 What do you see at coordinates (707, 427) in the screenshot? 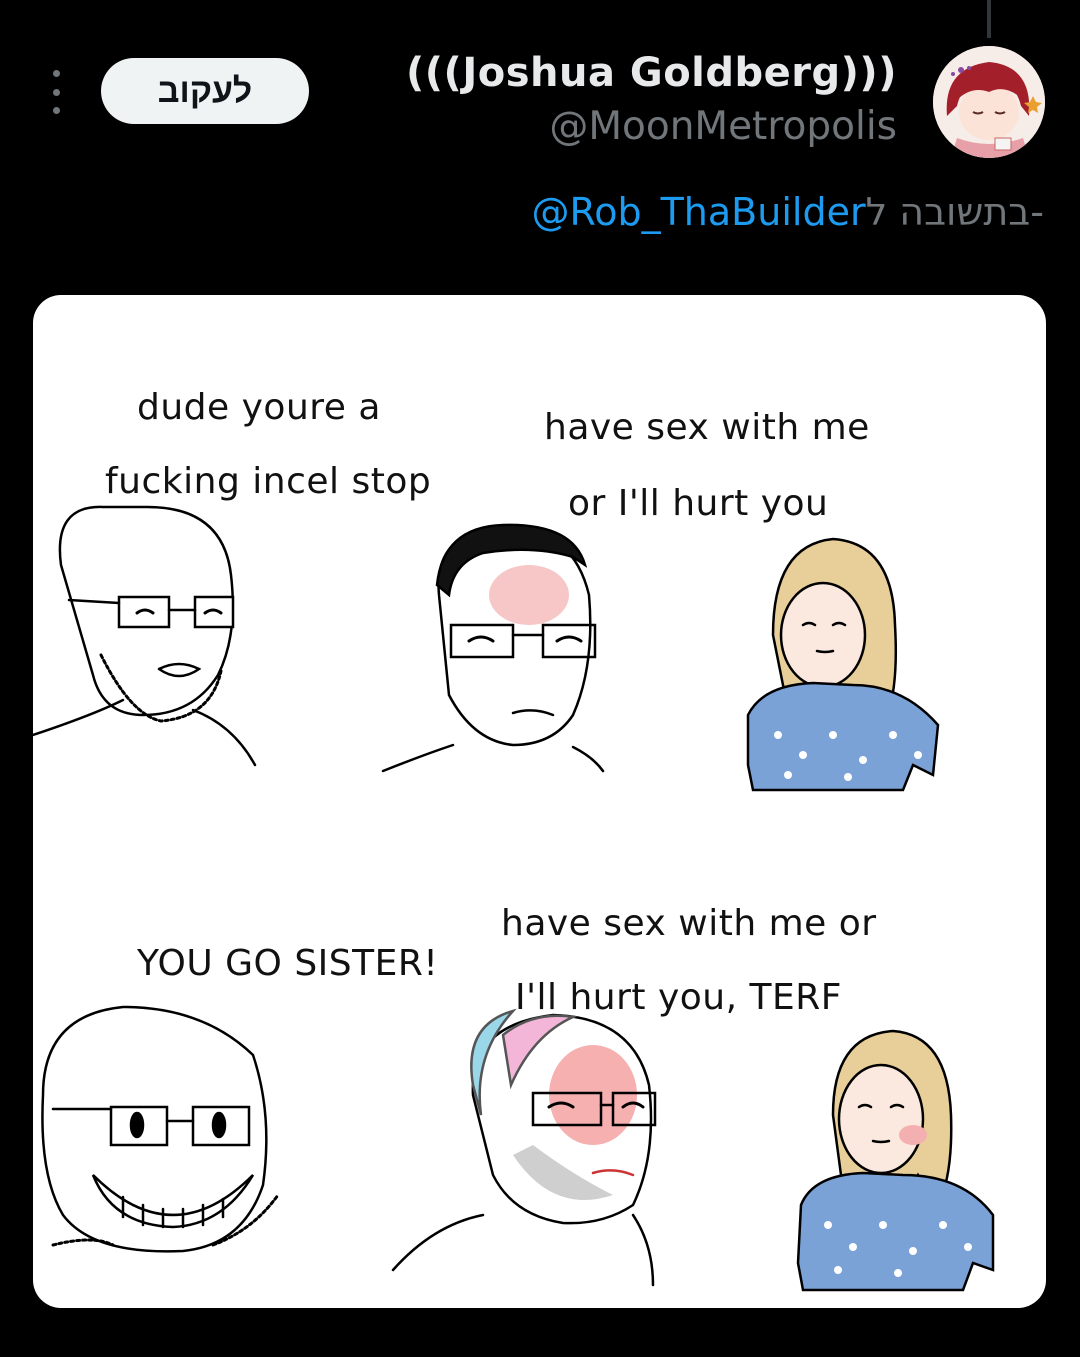
I see `meme-caption: have sex with me` at bounding box center [707, 427].